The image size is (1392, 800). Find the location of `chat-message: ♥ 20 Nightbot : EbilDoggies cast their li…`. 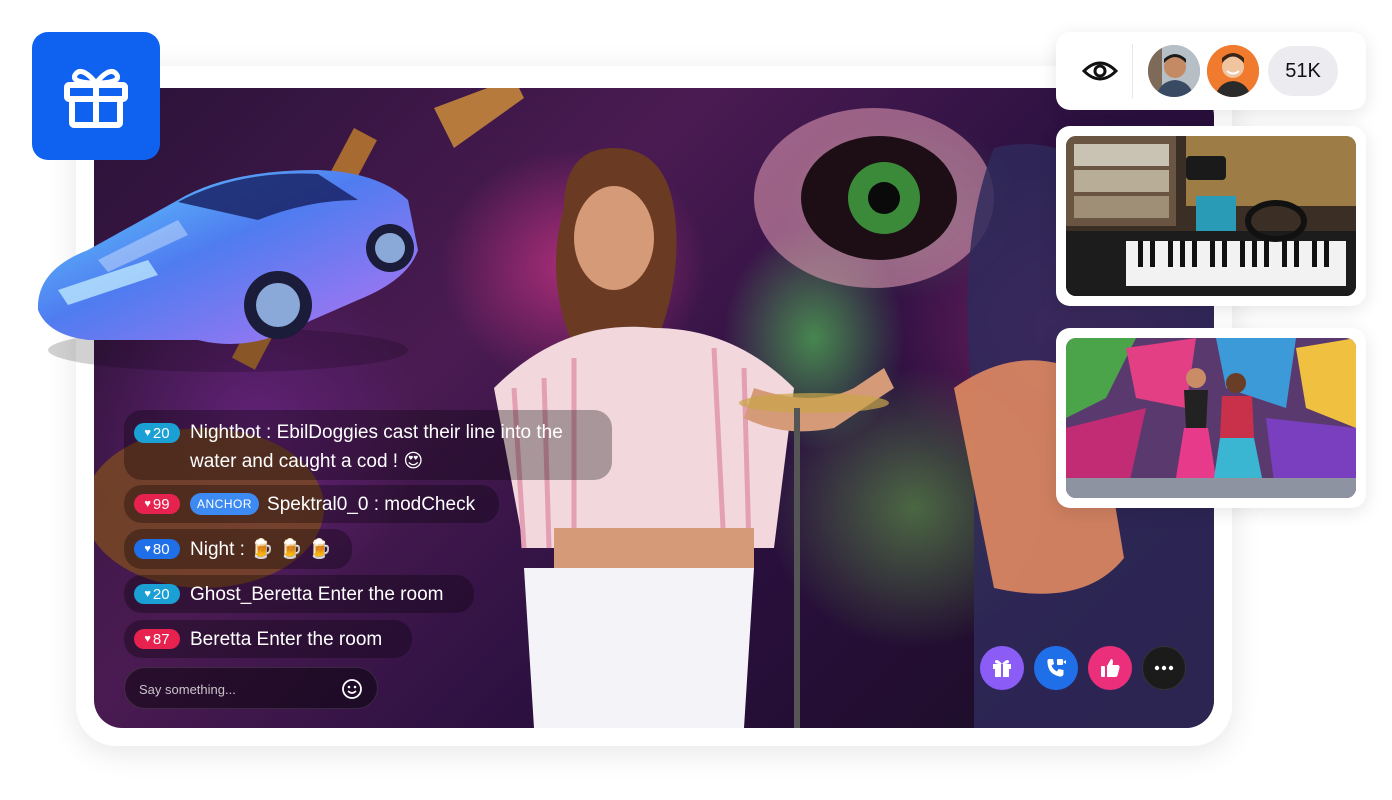

chat-message: ♥ 20 Nightbot : EbilDoggies cast their li… is located at coordinates (368, 445).